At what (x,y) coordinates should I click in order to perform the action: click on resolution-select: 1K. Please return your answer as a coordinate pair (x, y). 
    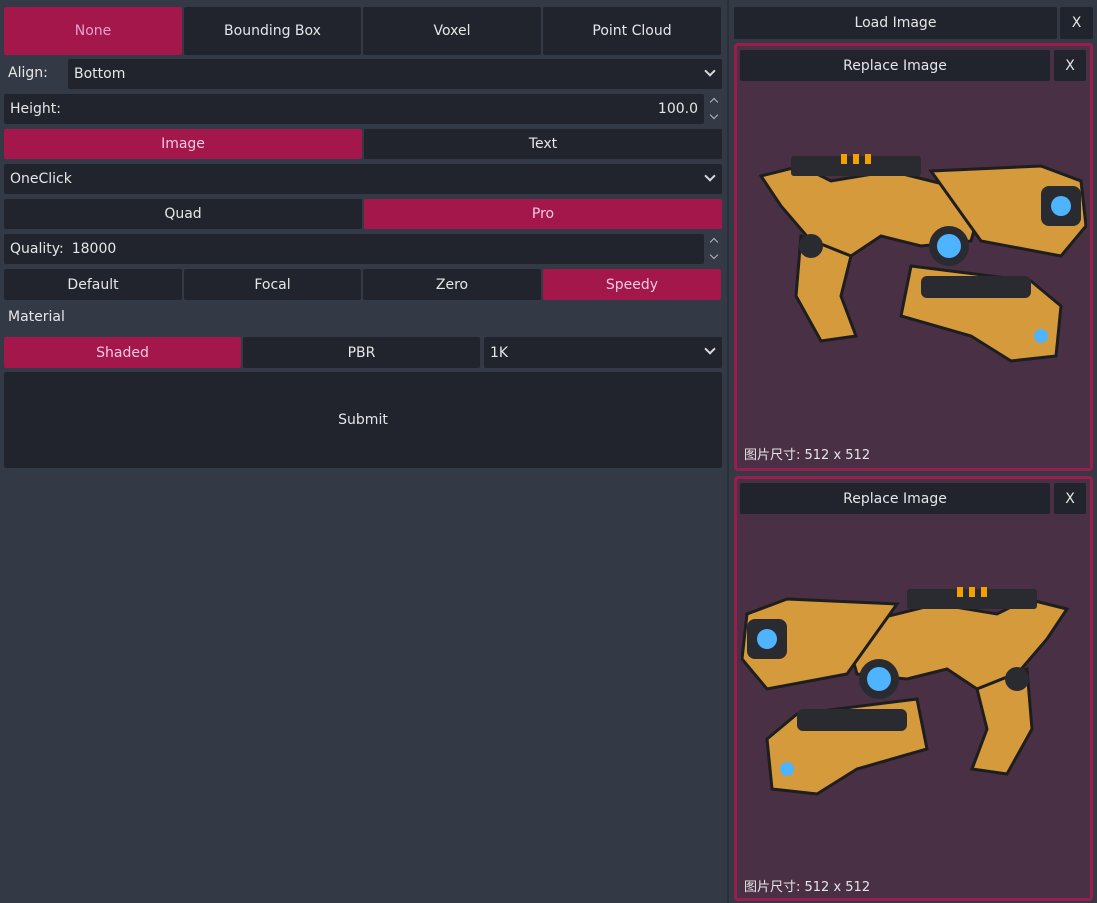
    Looking at the image, I should click on (603, 352).